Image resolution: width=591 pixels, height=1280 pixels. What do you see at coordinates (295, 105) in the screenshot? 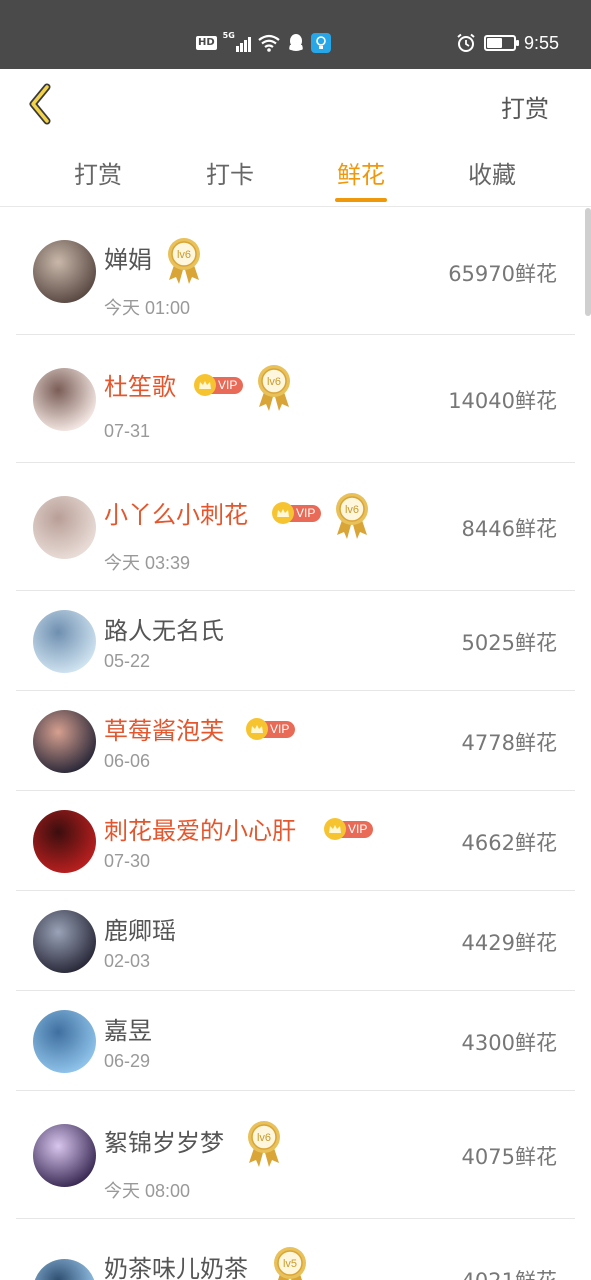
I see `header: 打赏` at bounding box center [295, 105].